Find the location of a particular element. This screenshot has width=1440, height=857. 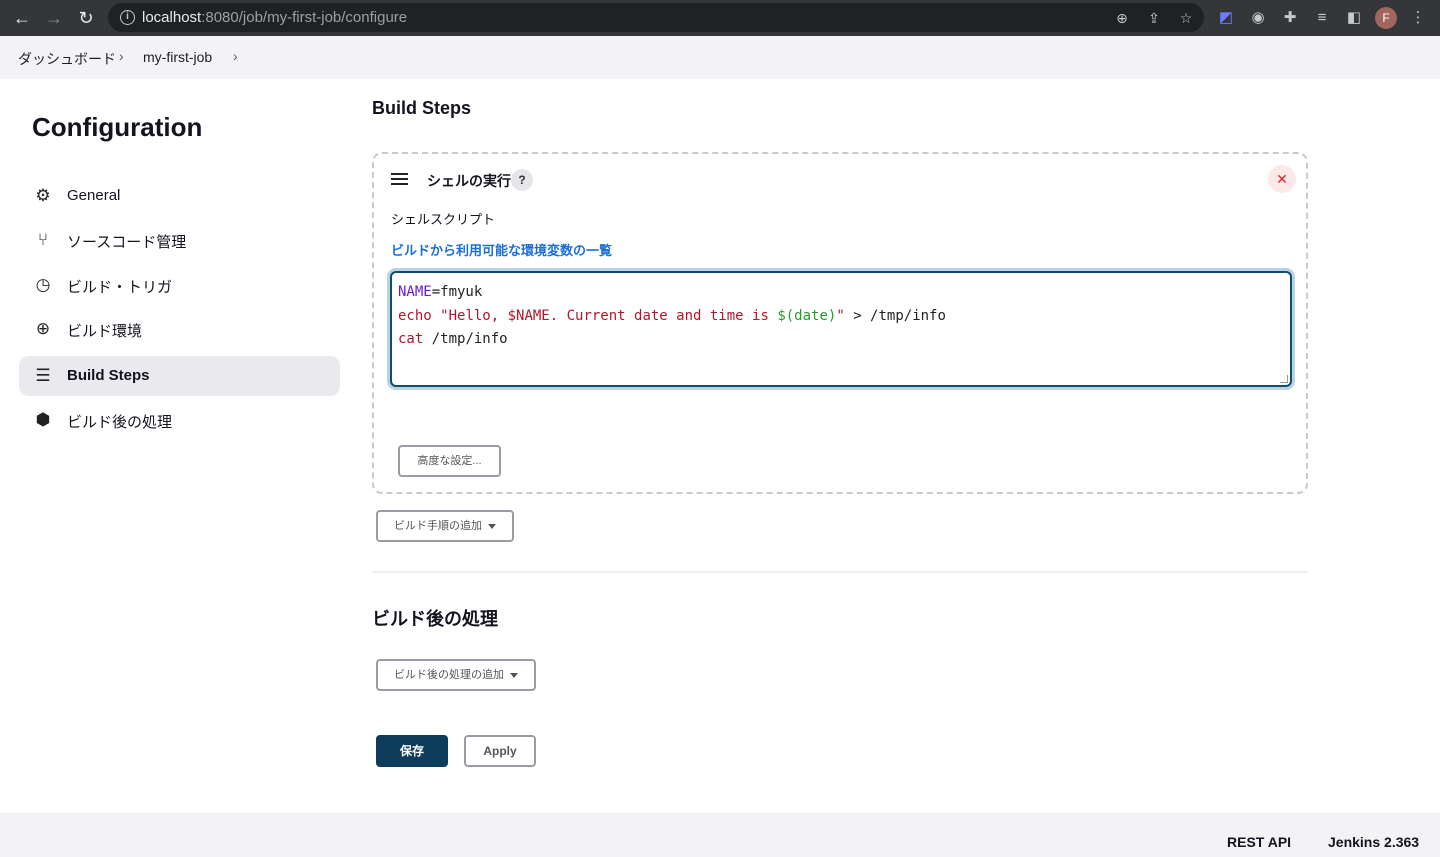

build-steps-heading: Build Steps is located at coordinates (422, 108).